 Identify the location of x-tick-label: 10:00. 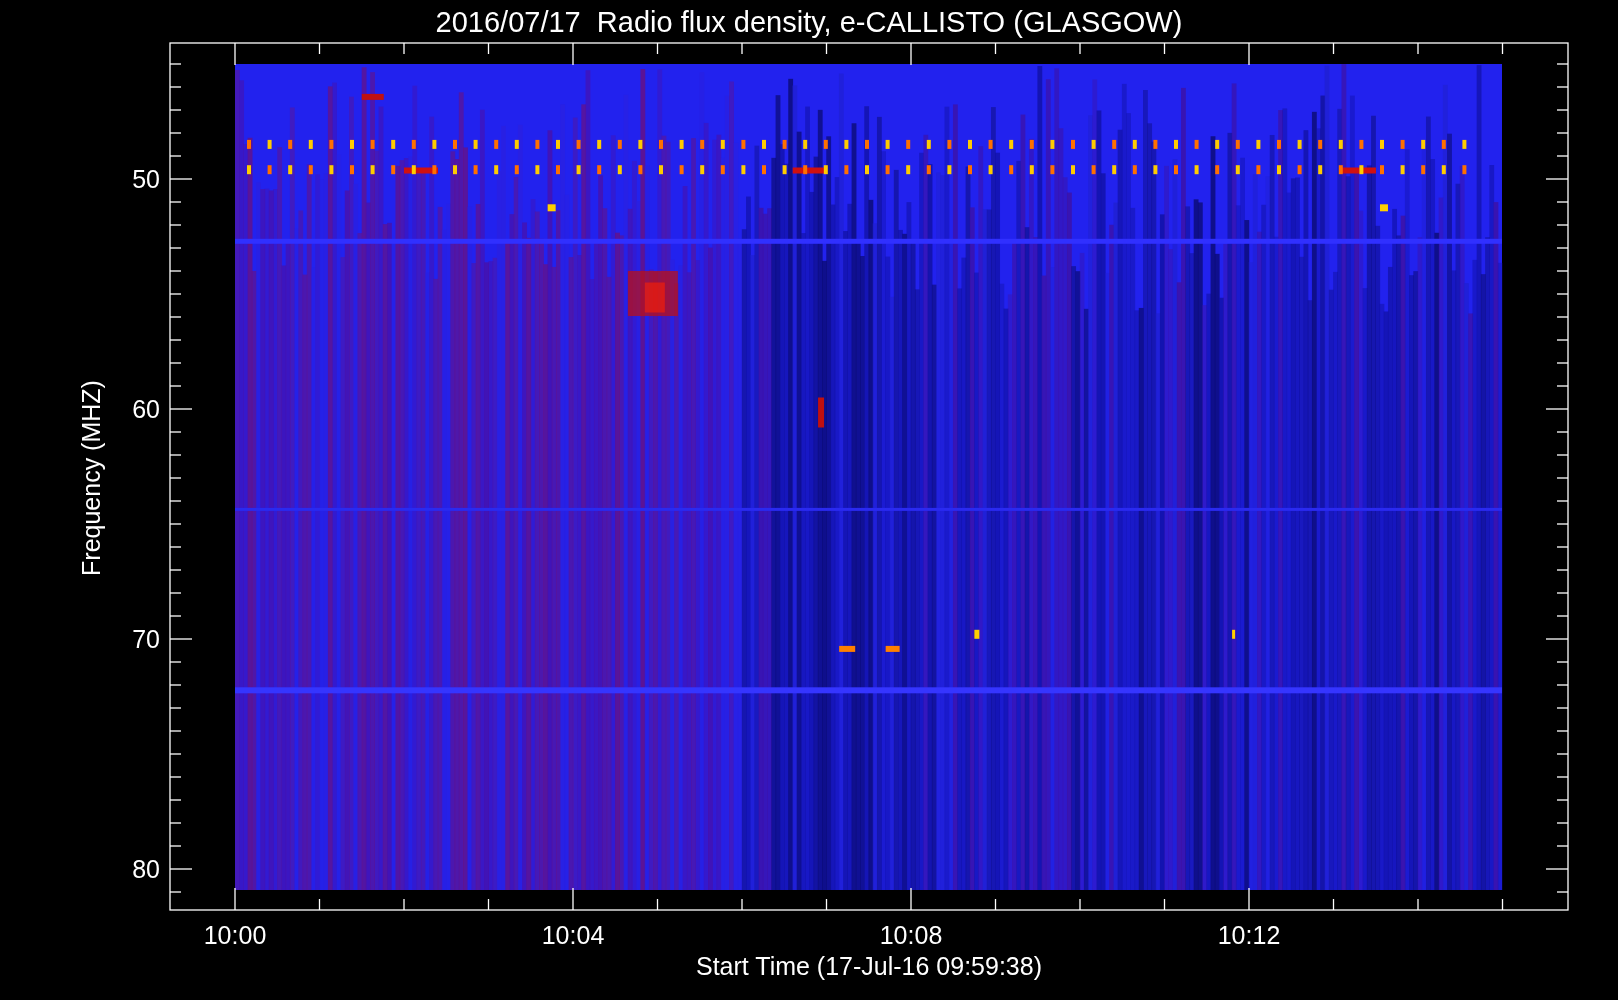
(235, 935).